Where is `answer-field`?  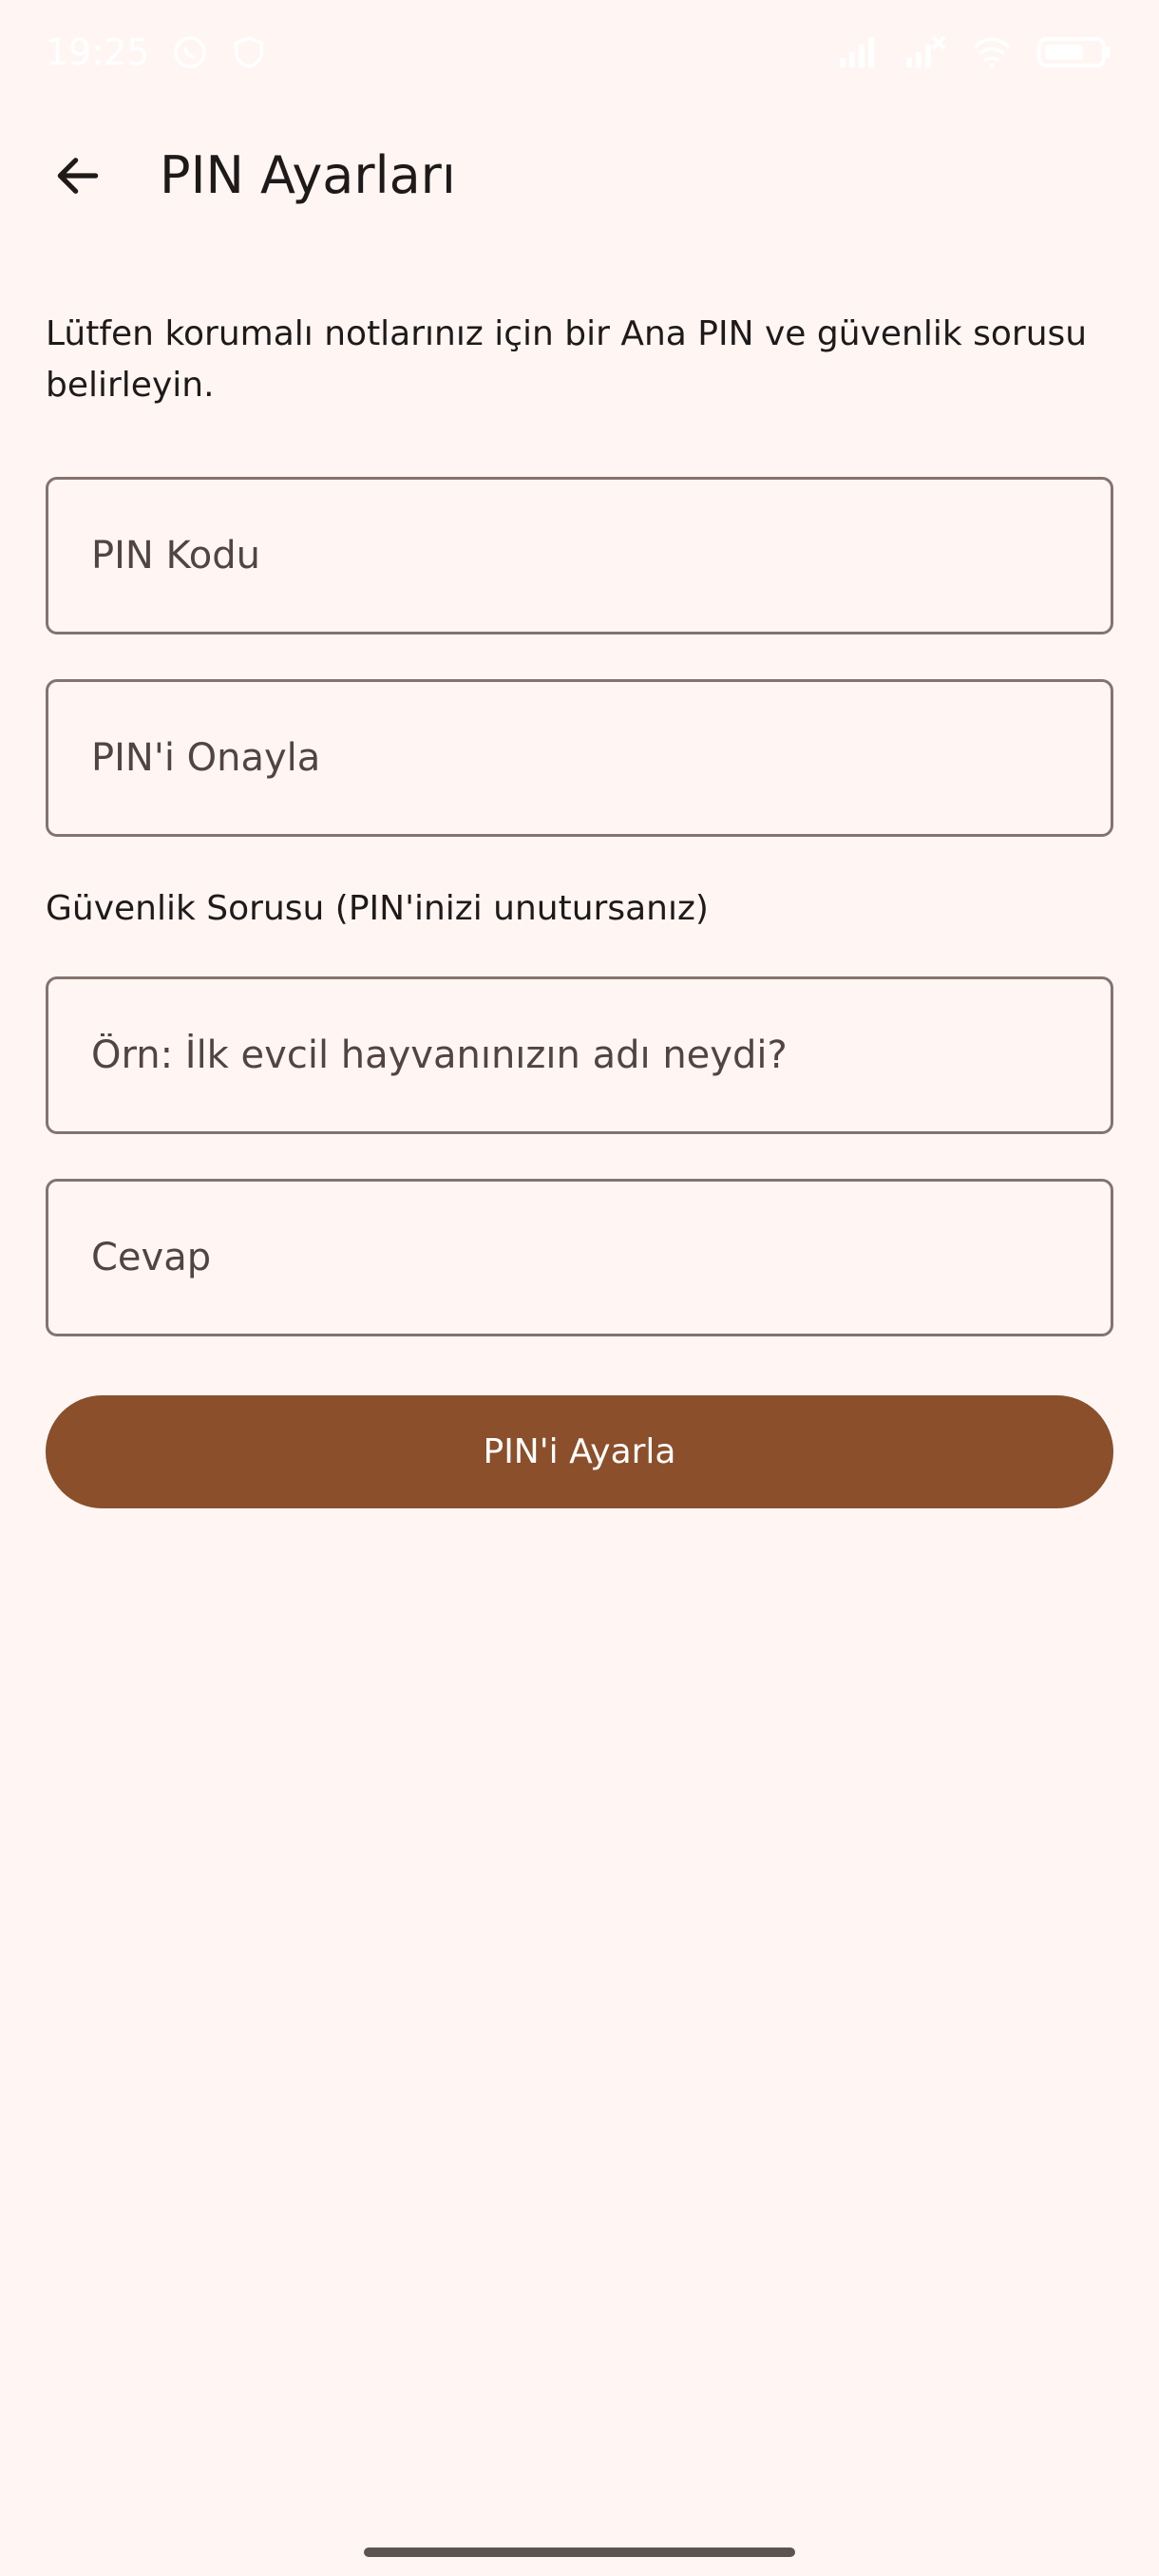
answer-field is located at coordinates (579, 1257).